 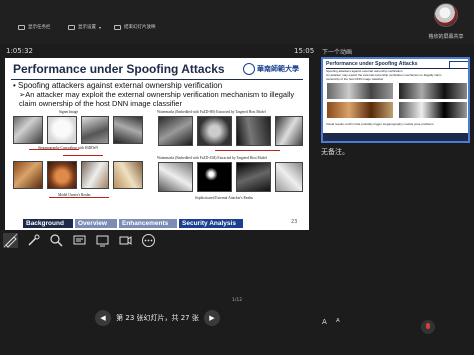 What do you see at coordinates (446, 37) in the screenshot?
I see `user-name: 格欣的屏幕共享` at bounding box center [446, 37].